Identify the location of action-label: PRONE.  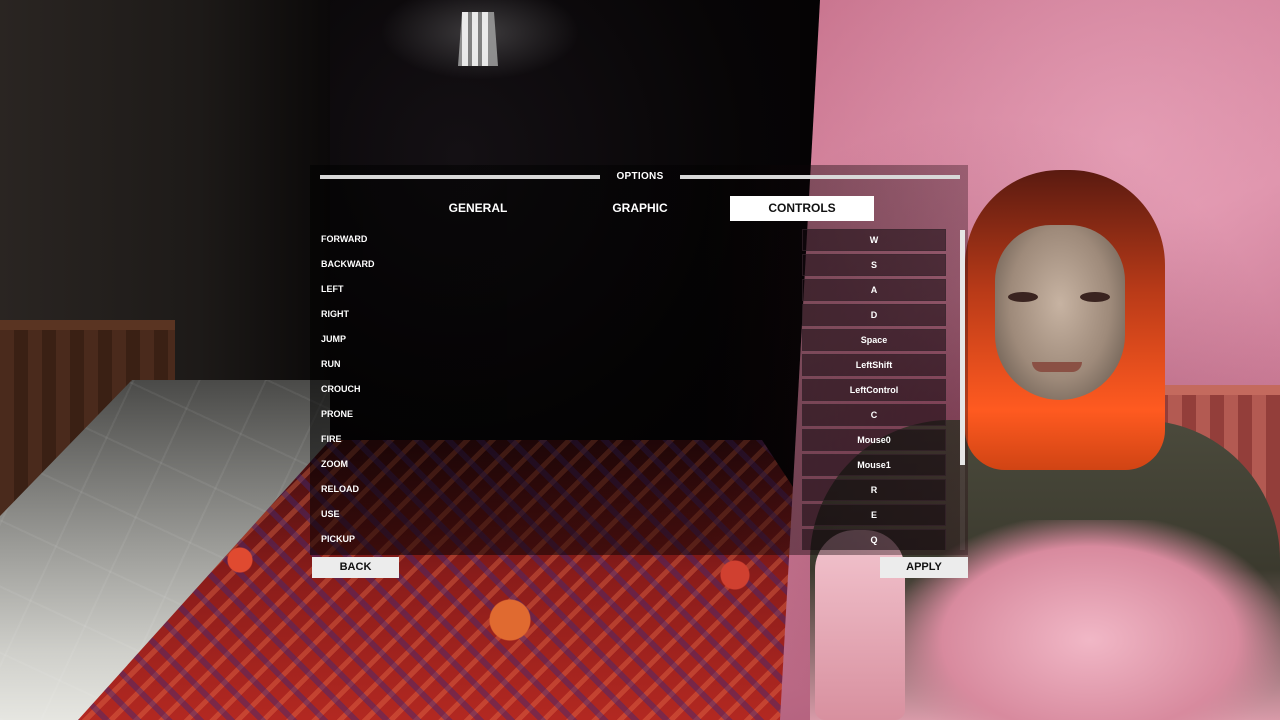
(337, 414).